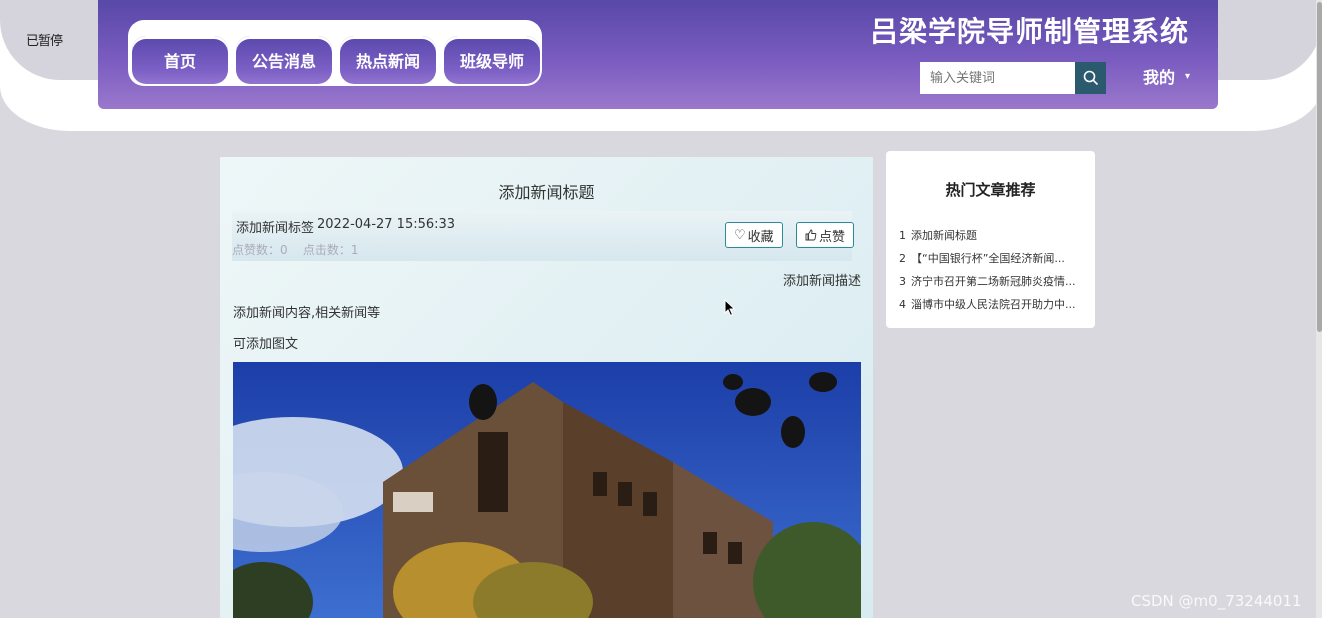  Describe the element at coordinates (1159, 77) in the screenshot. I see `mine-label: 我的` at that location.